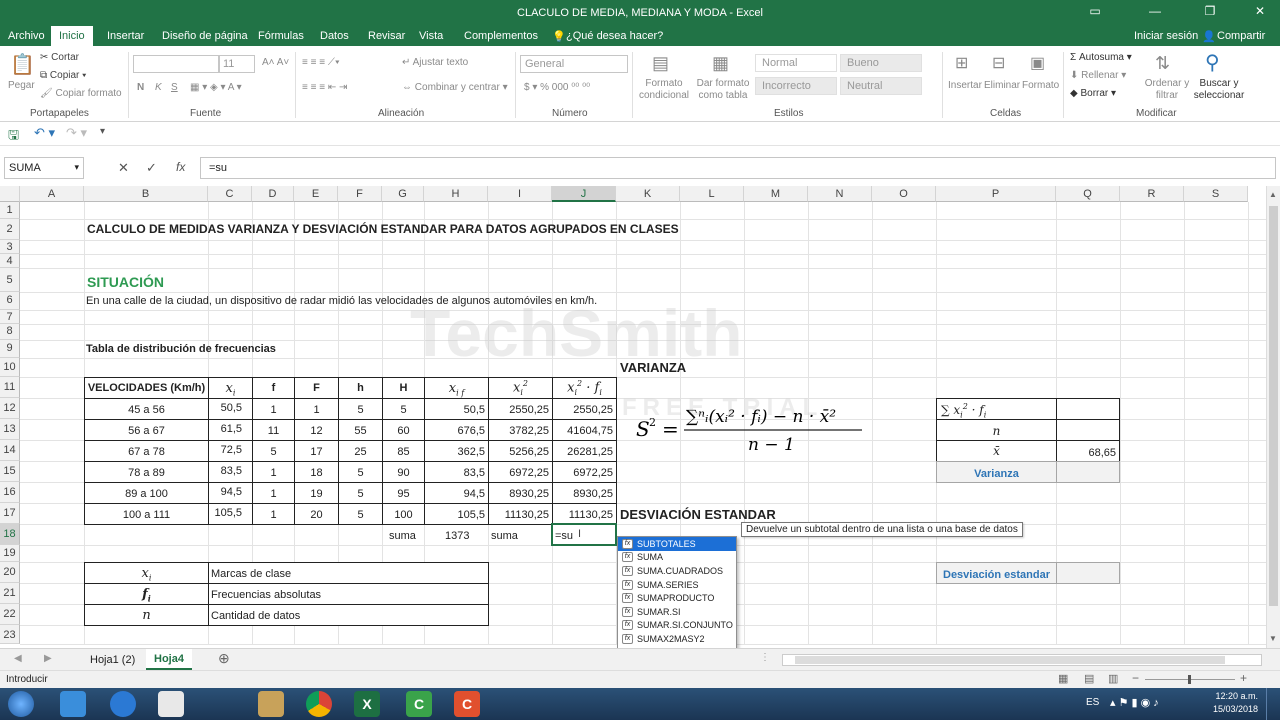 This screenshot has height=720, width=1280. What do you see at coordinates (26, 36) in the screenshot?
I see `tab-archivo: Archivo` at bounding box center [26, 36].